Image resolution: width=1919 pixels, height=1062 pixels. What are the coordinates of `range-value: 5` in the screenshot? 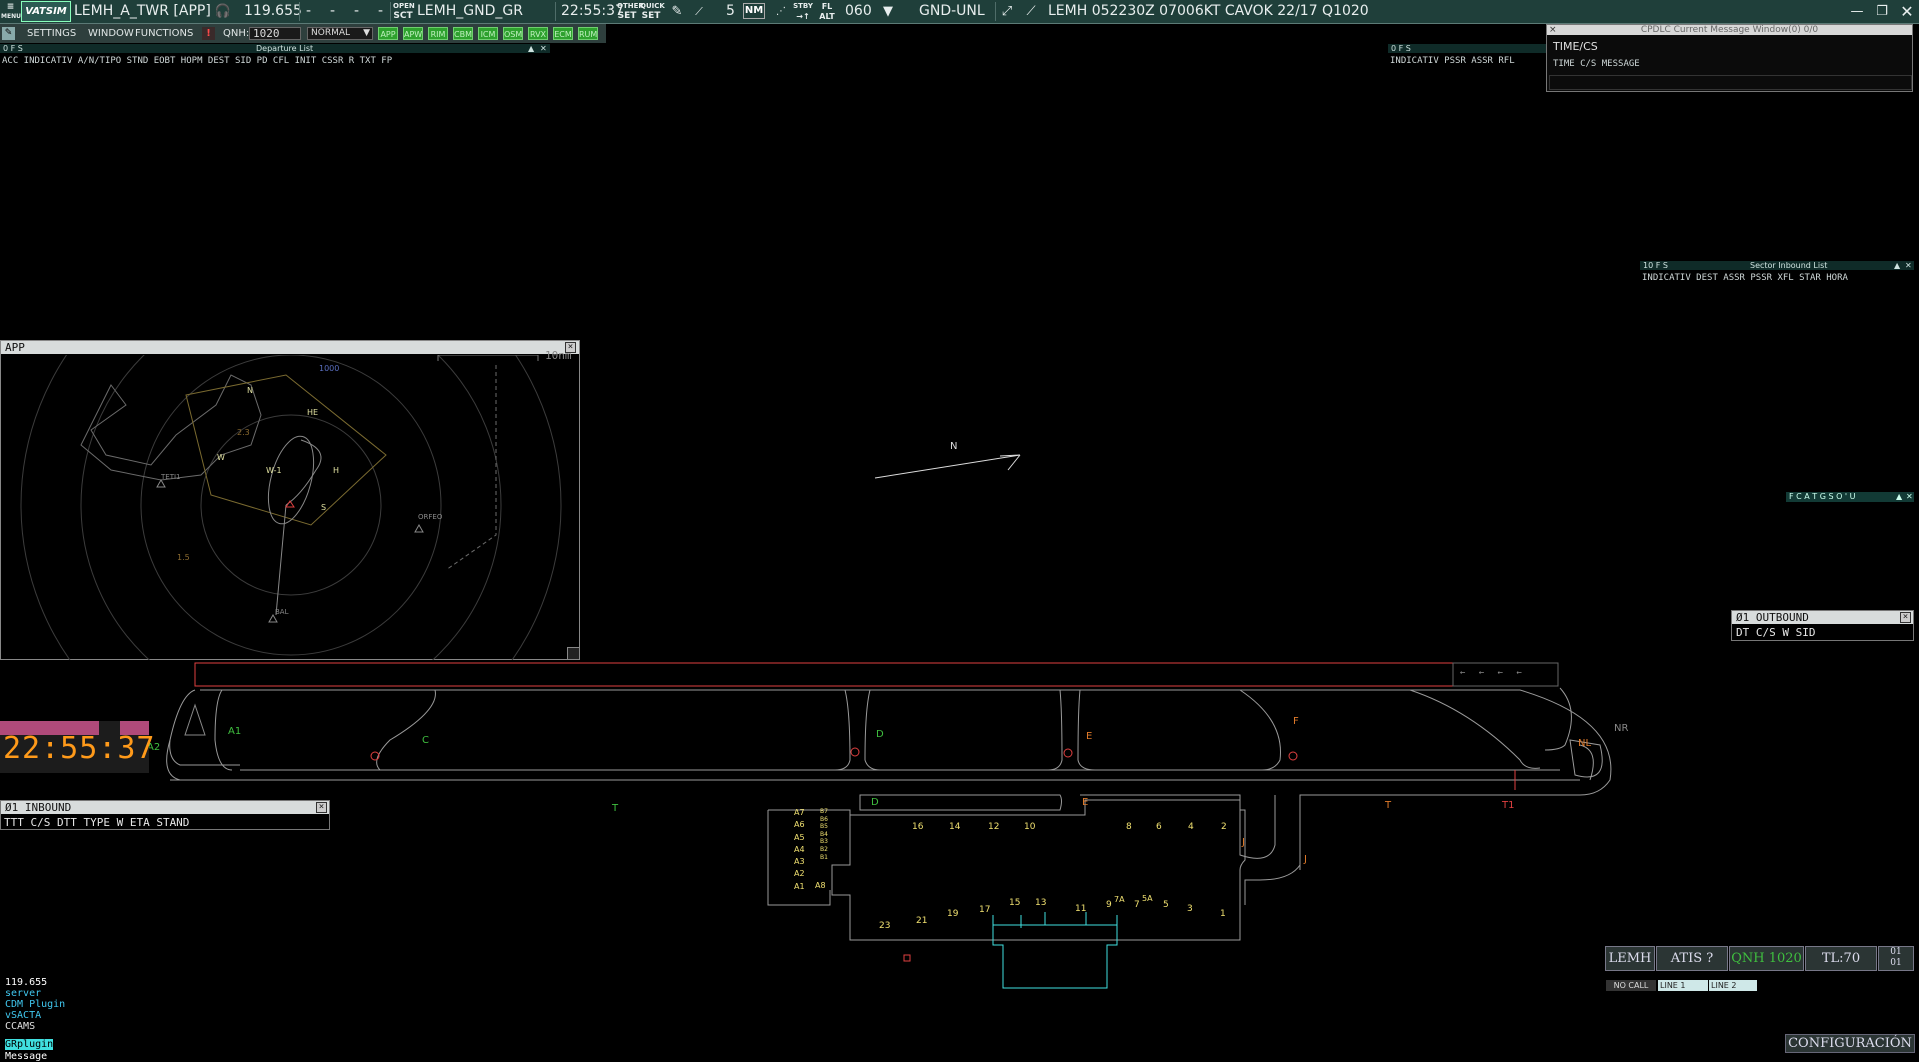 It's located at (730, 11).